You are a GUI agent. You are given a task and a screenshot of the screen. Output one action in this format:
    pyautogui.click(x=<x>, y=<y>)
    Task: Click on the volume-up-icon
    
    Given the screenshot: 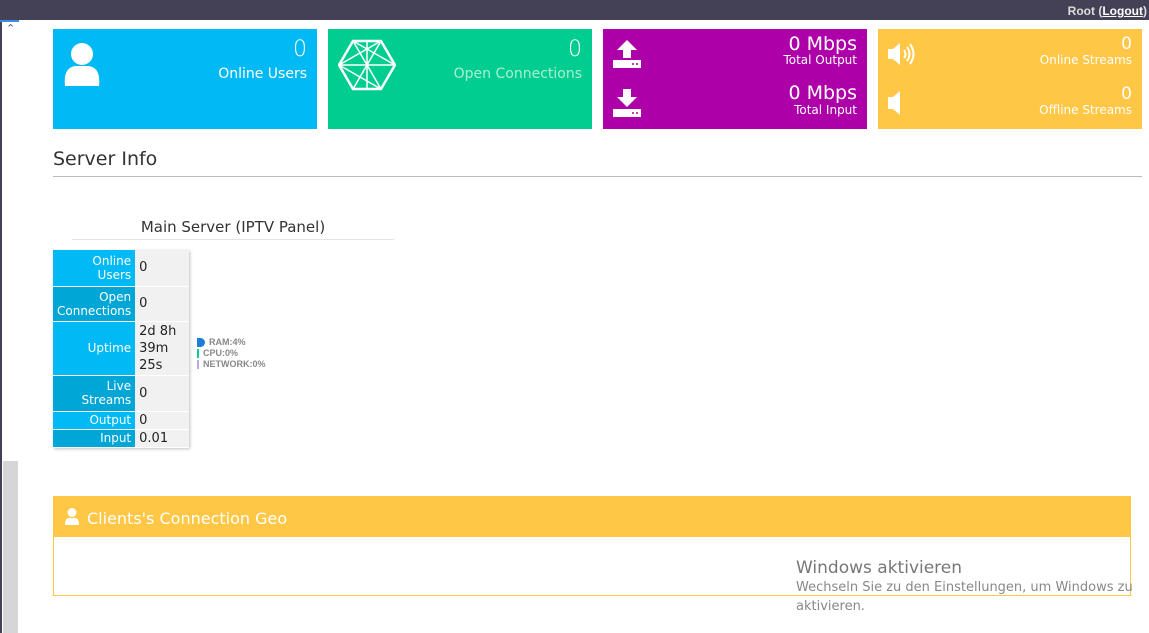 What is the action you would take?
    pyautogui.click(x=901, y=54)
    